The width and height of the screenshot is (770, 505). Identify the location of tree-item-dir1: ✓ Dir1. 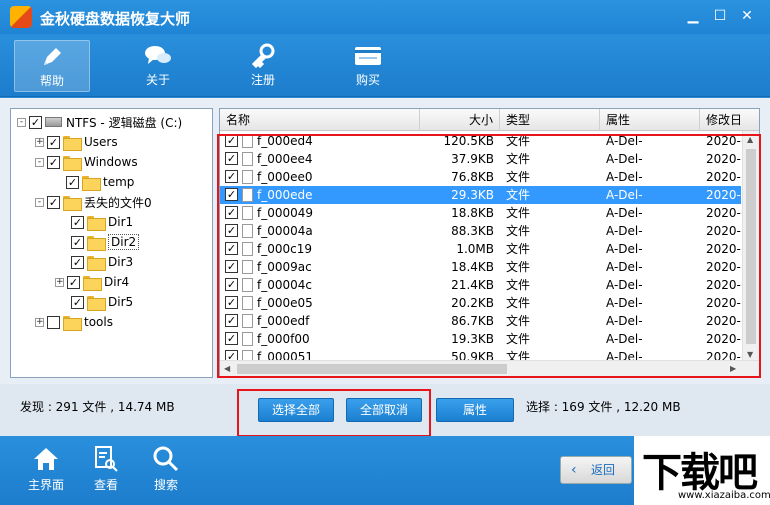
(102, 222).